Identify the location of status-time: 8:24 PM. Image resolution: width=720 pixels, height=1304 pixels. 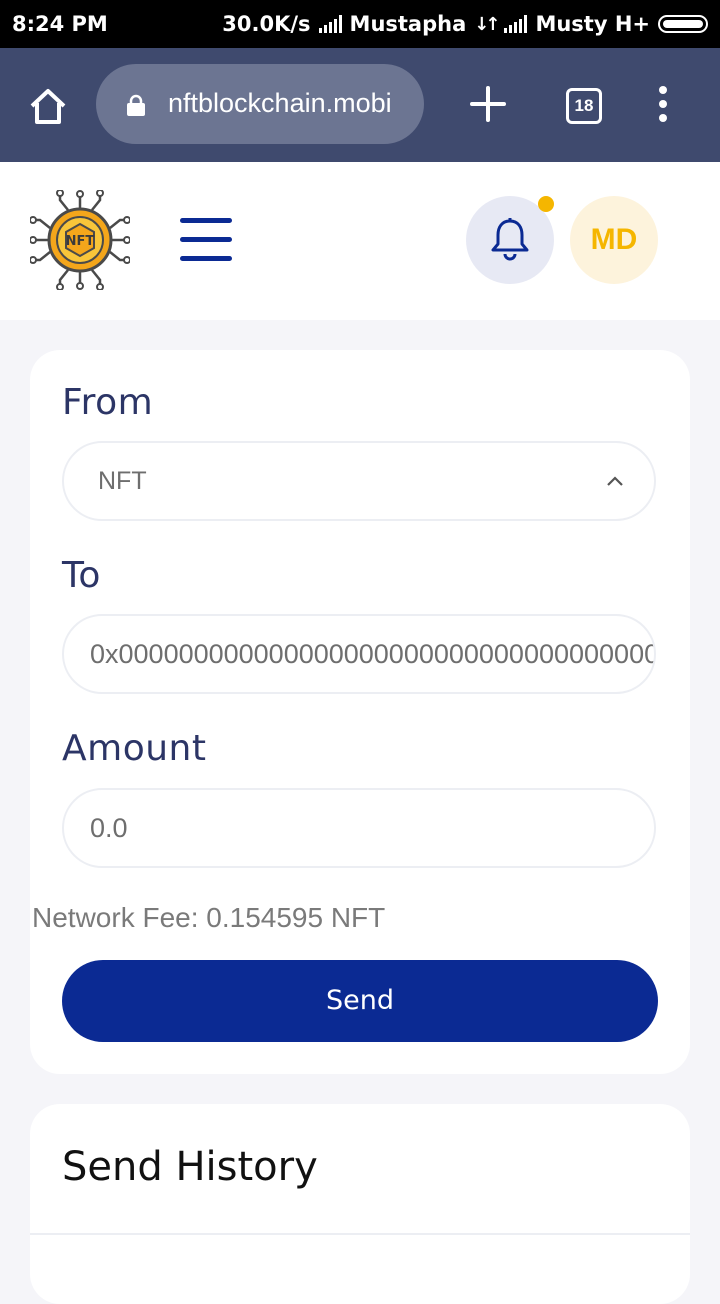
(60, 24).